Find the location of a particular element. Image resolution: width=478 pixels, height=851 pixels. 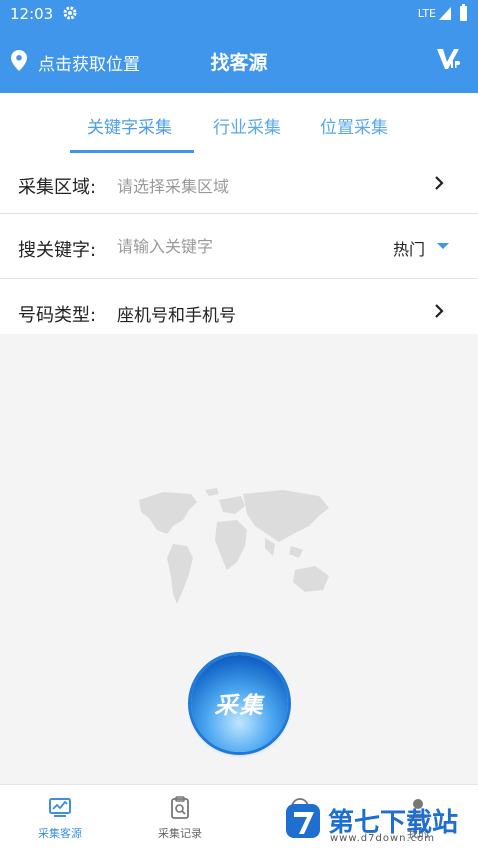

clipboard-search-icon is located at coordinates (180, 807).